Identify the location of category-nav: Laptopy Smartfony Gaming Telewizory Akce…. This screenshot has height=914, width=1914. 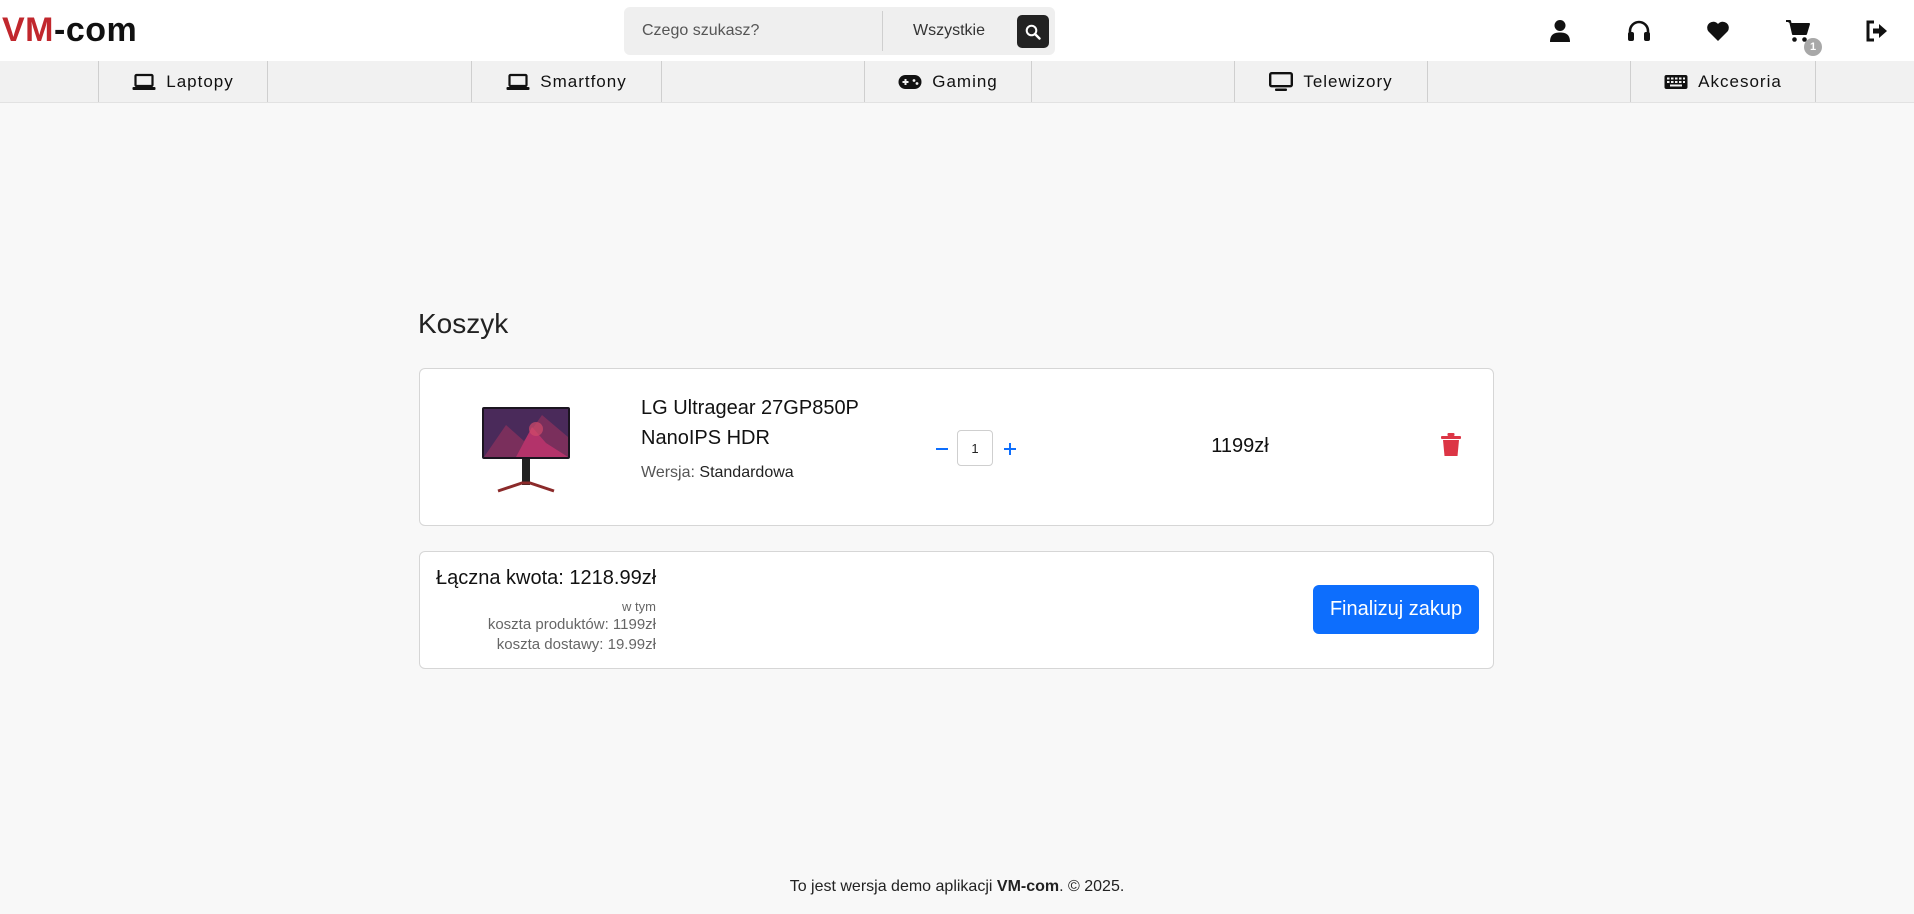
(957, 82).